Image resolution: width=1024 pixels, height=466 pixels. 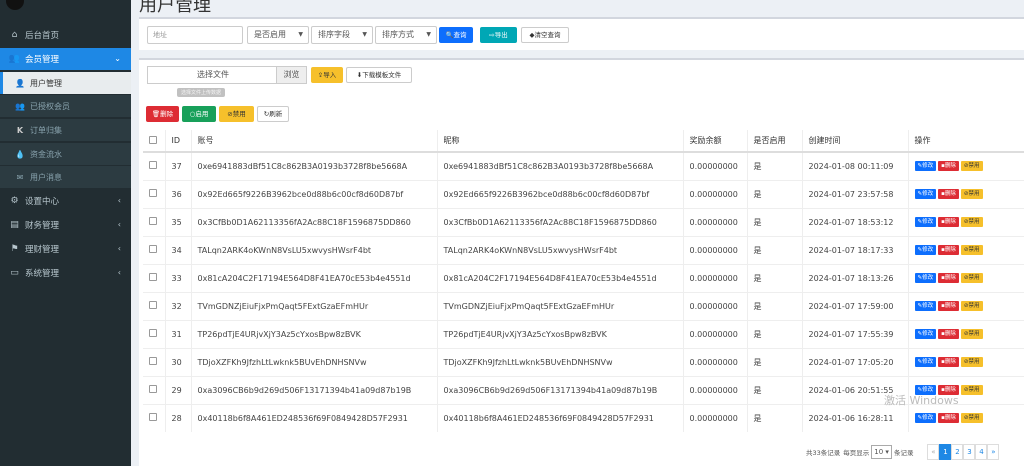 I want to click on cell-balance: 0.00000000, so click(x=715, y=165).